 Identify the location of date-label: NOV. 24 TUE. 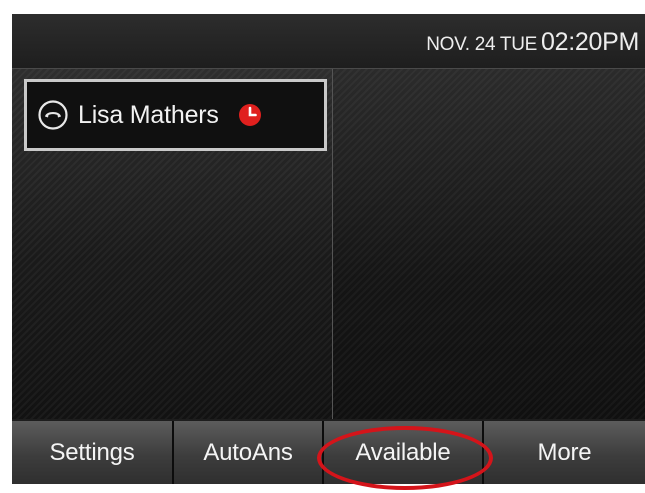
(482, 44).